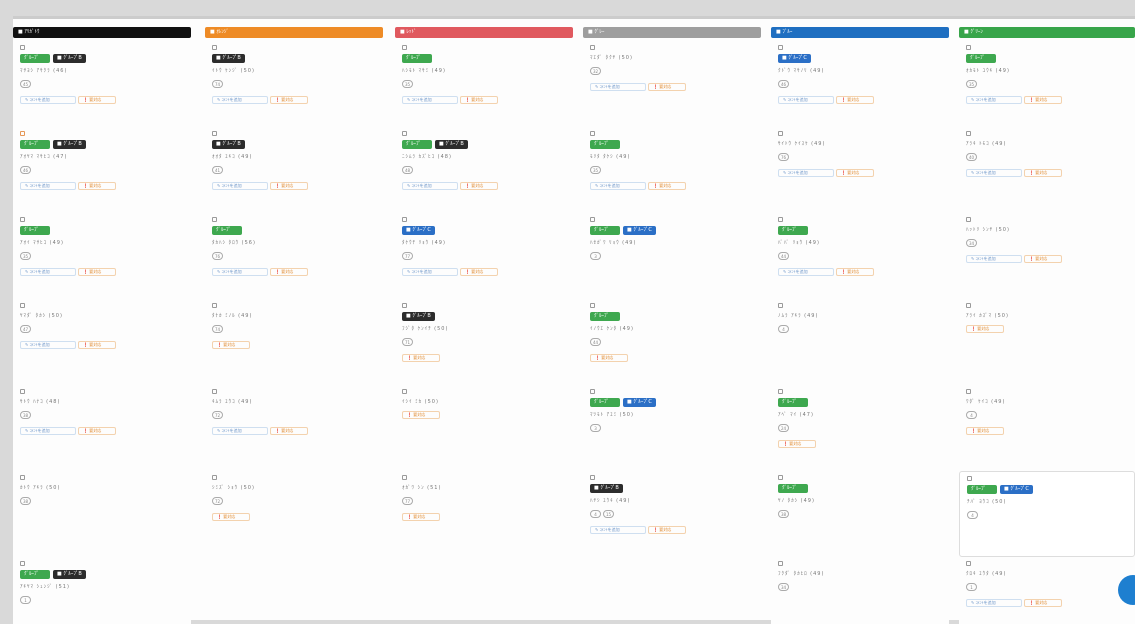 This screenshot has width=1135, height=624. What do you see at coordinates (102, 514) in the screenshot?
I see `kanban-card: ｶﾄｳ ｱｷﾗ (50) 38` at bounding box center [102, 514].